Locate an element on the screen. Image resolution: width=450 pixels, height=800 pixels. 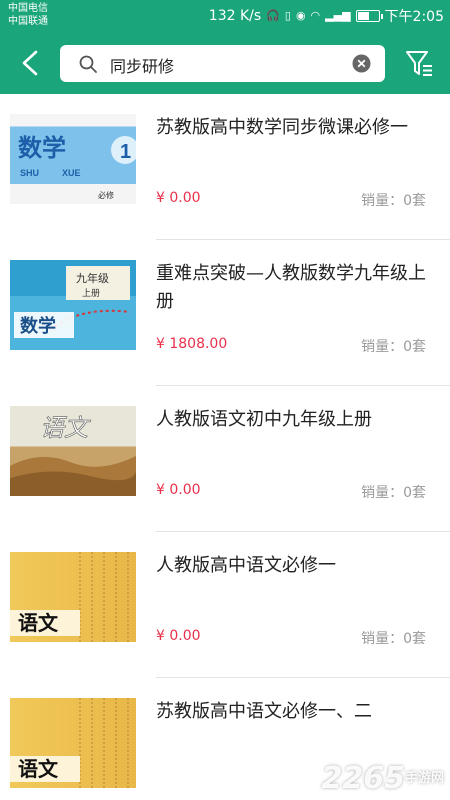
watermark-number: 2265 is located at coordinates (363, 778).